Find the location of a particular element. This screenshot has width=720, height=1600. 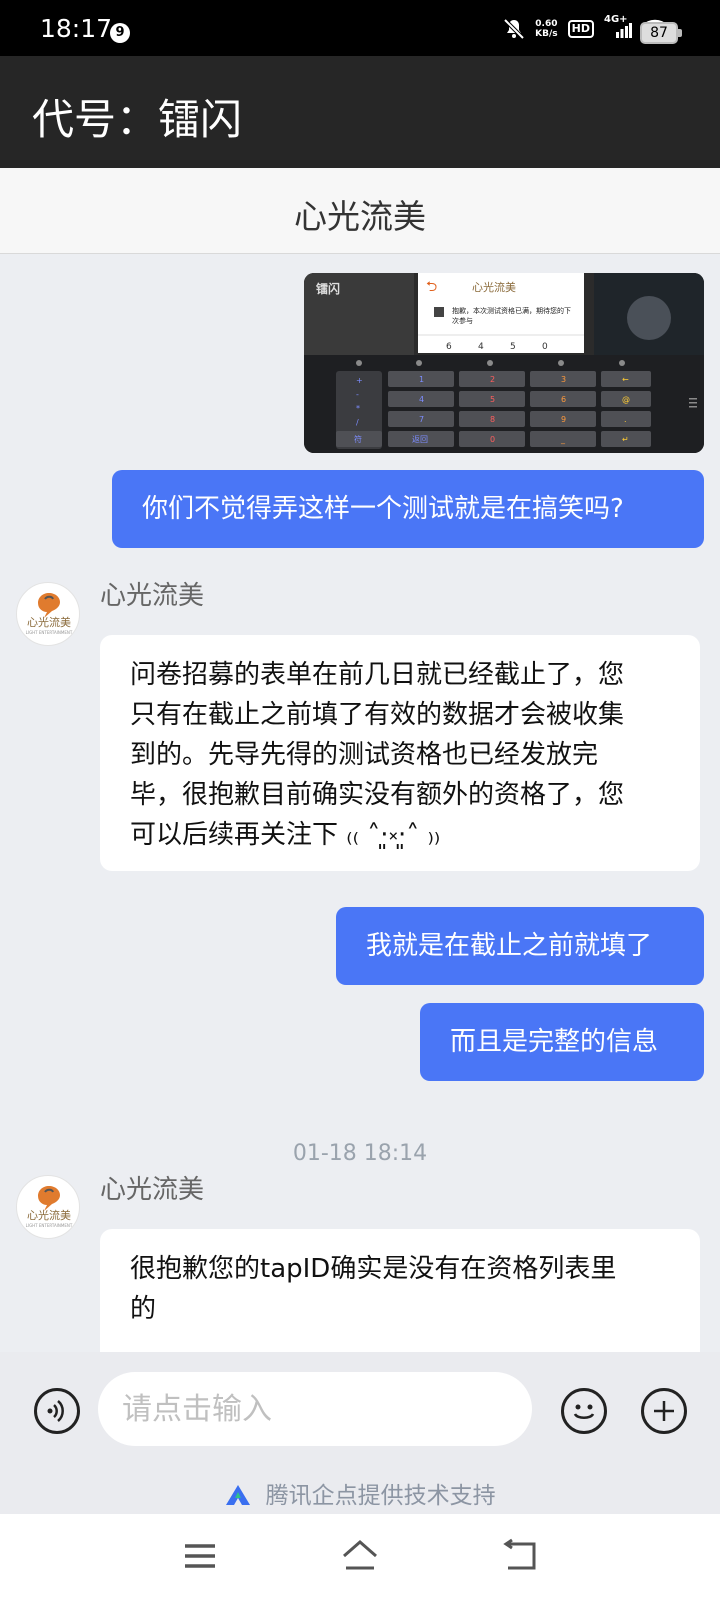

menu-icon is located at coordinates (200, 1556).